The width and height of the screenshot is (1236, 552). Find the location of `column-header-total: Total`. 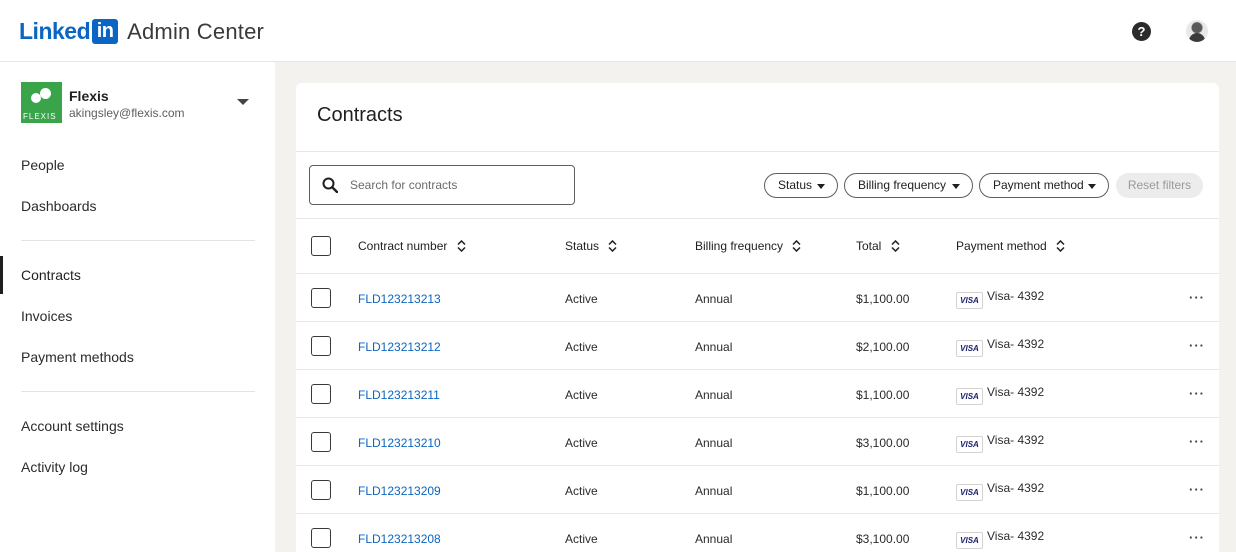

column-header-total: Total is located at coordinates (878, 246).